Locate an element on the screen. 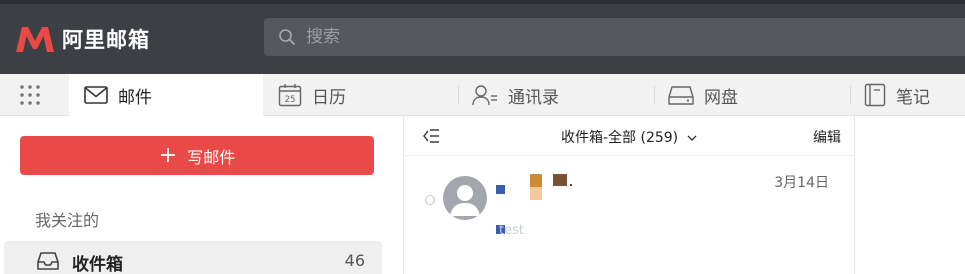  inbox-icon is located at coordinates (48, 261).